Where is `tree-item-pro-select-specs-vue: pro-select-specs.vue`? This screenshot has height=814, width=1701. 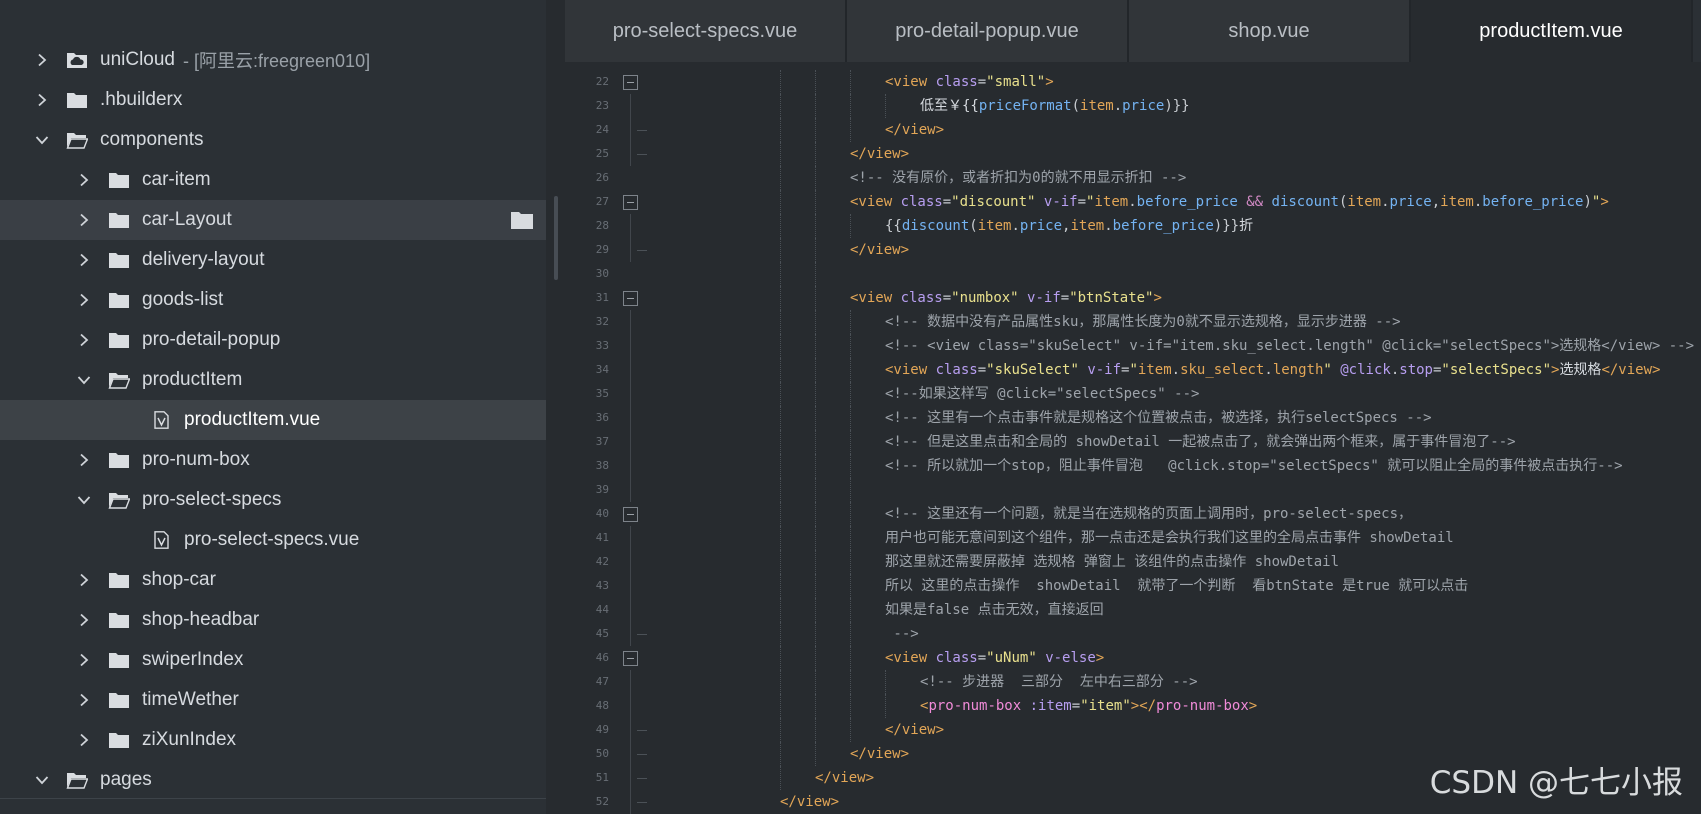 tree-item-pro-select-specs-vue: pro-select-specs.vue is located at coordinates (273, 540).